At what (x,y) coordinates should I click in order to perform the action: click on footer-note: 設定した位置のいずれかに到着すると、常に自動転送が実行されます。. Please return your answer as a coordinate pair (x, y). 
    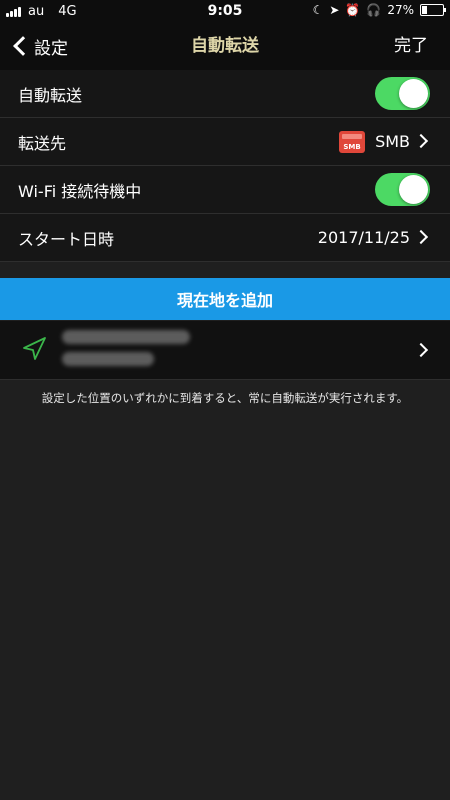
    Looking at the image, I should click on (225, 398).